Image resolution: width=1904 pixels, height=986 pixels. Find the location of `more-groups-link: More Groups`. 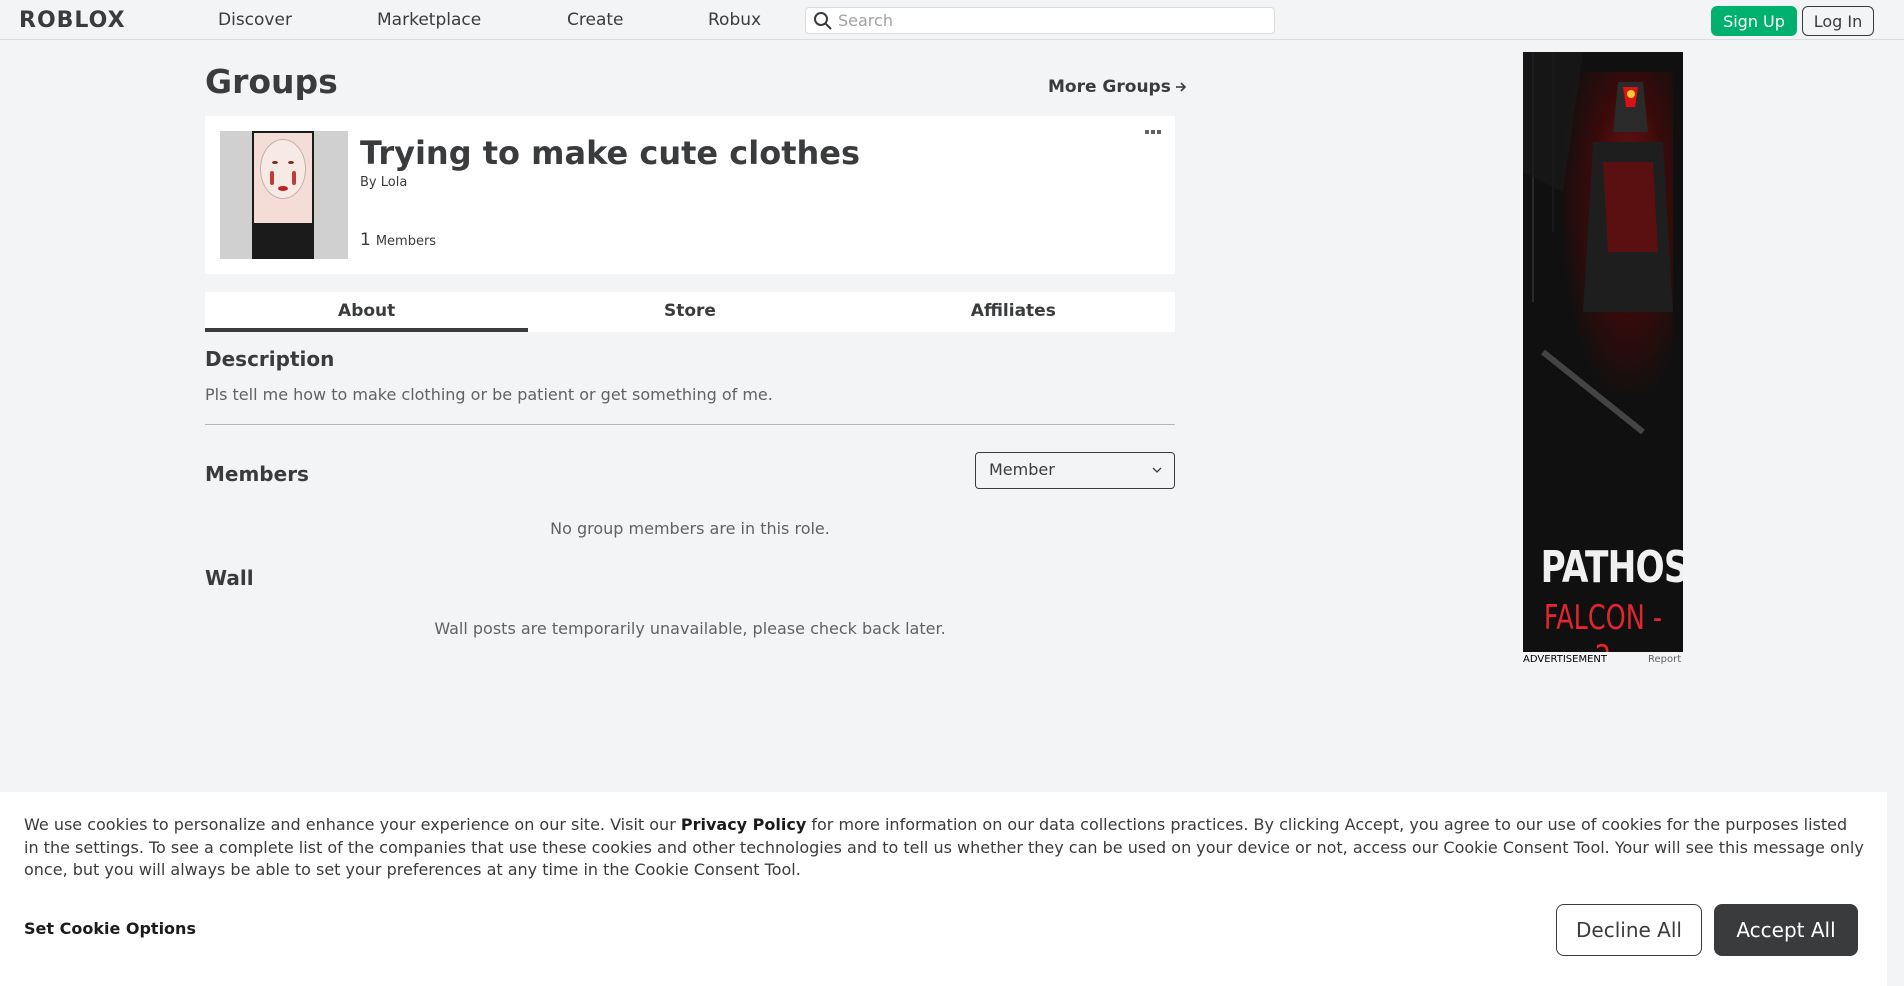

more-groups-link: More Groups is located at coordinates (1117, 87).